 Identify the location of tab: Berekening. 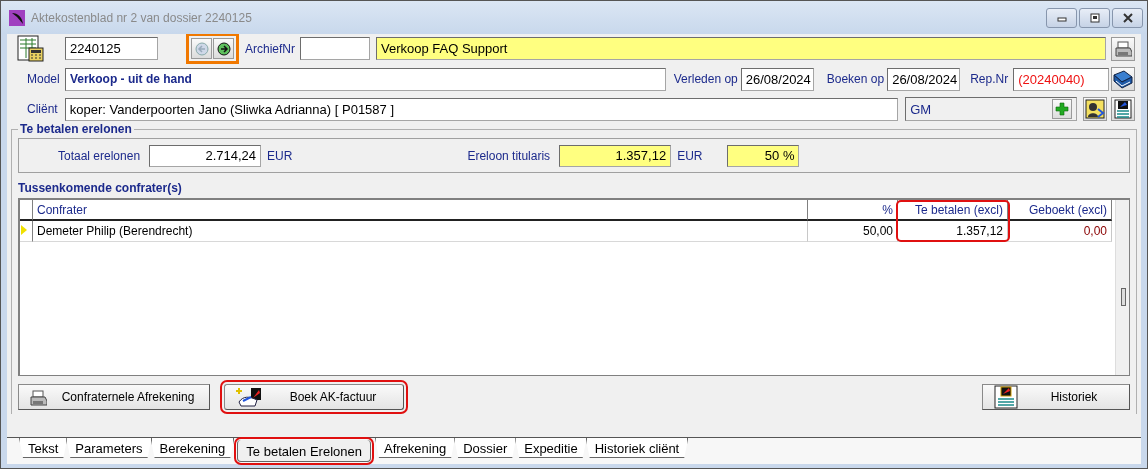
(192, 448).